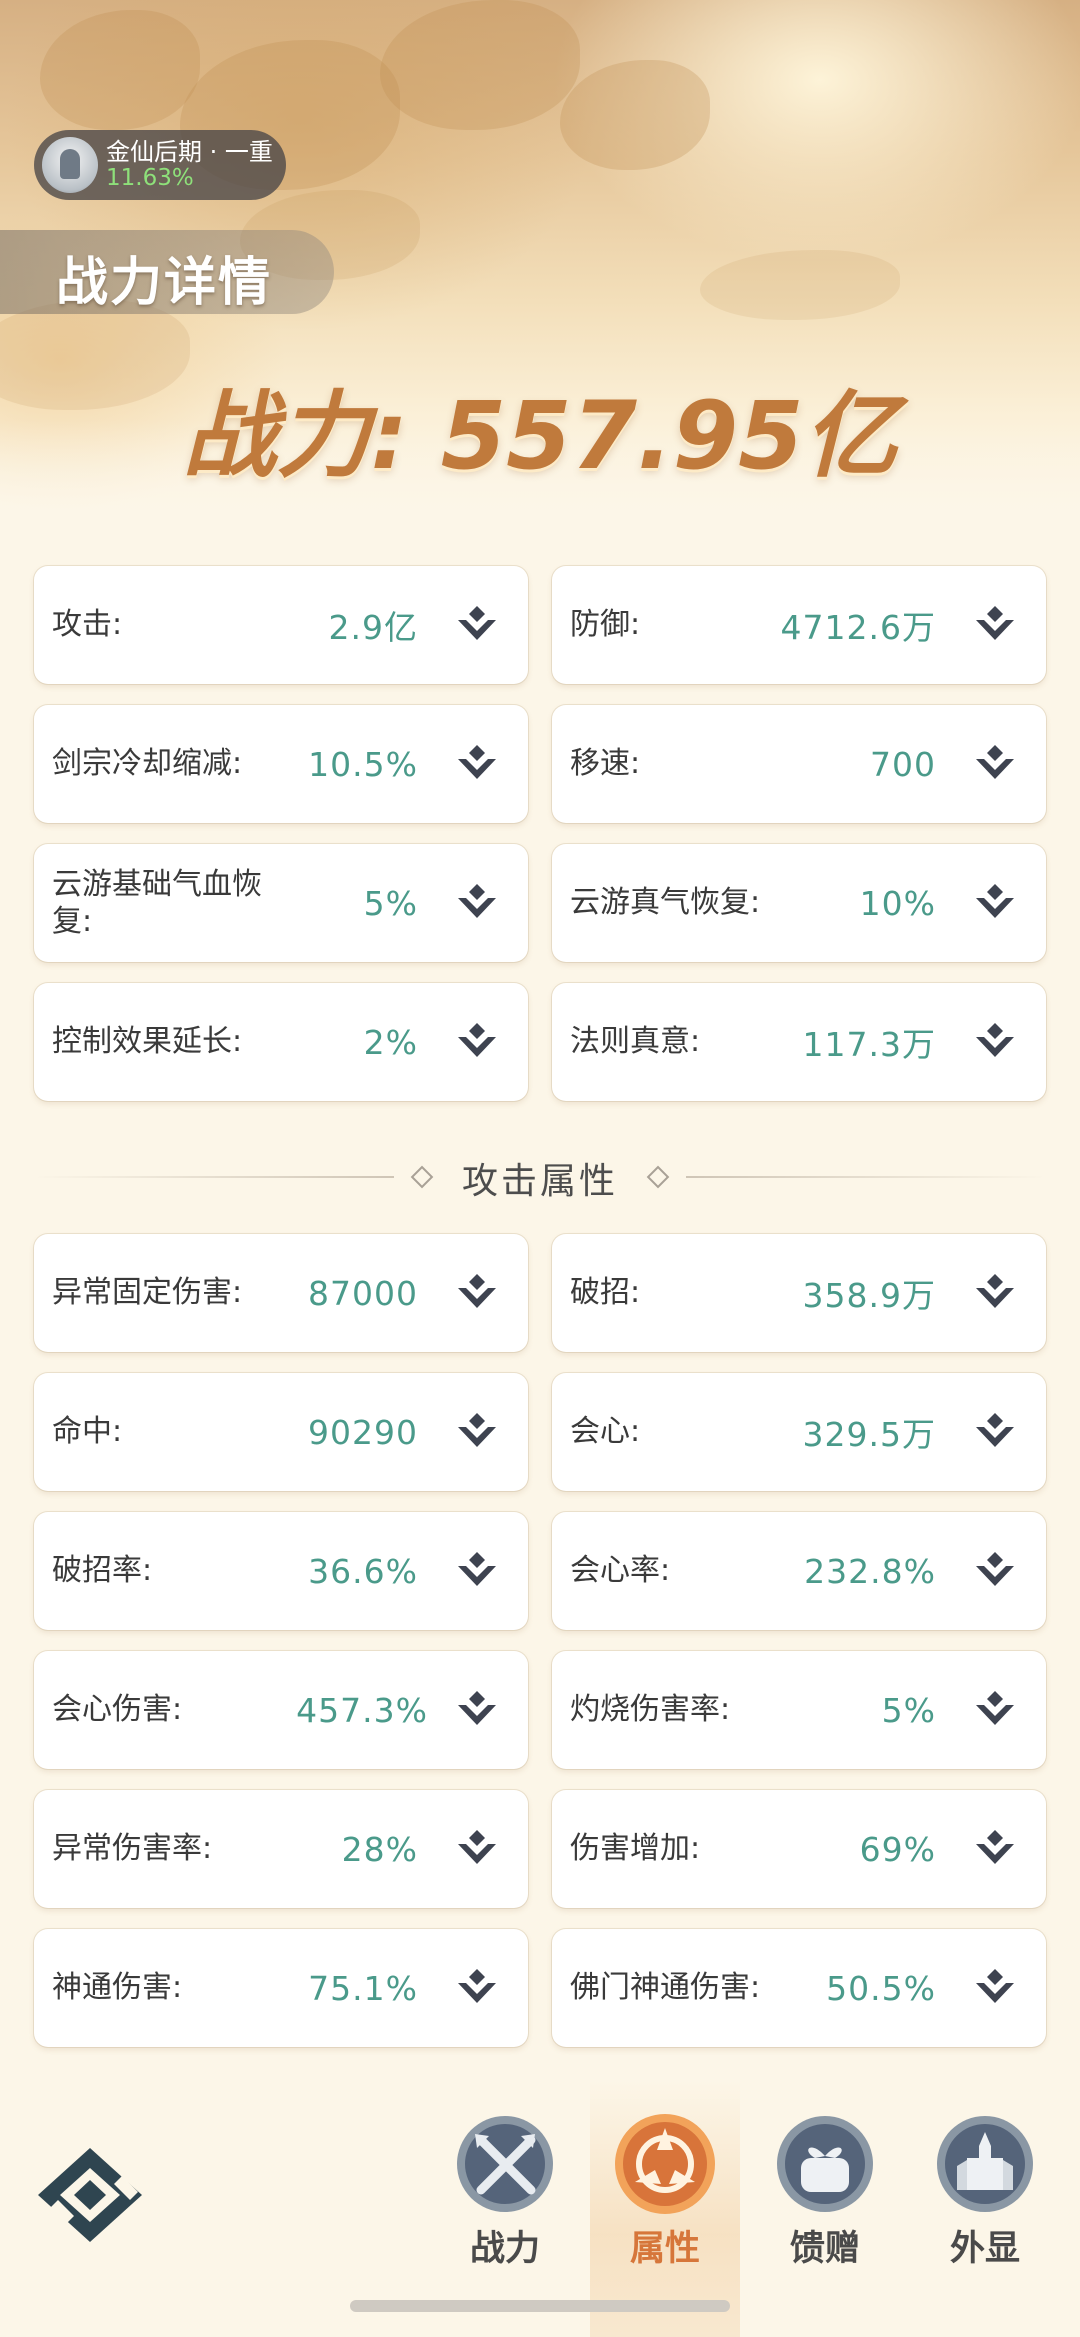 Image resolution: width=1080 pixels, height=2337 pixels. What do you see at coordinates (281, 625) in the screenshot?
I see `stat-card-attack: 攻击: 2.9亿` at bounding box center [281, 625].